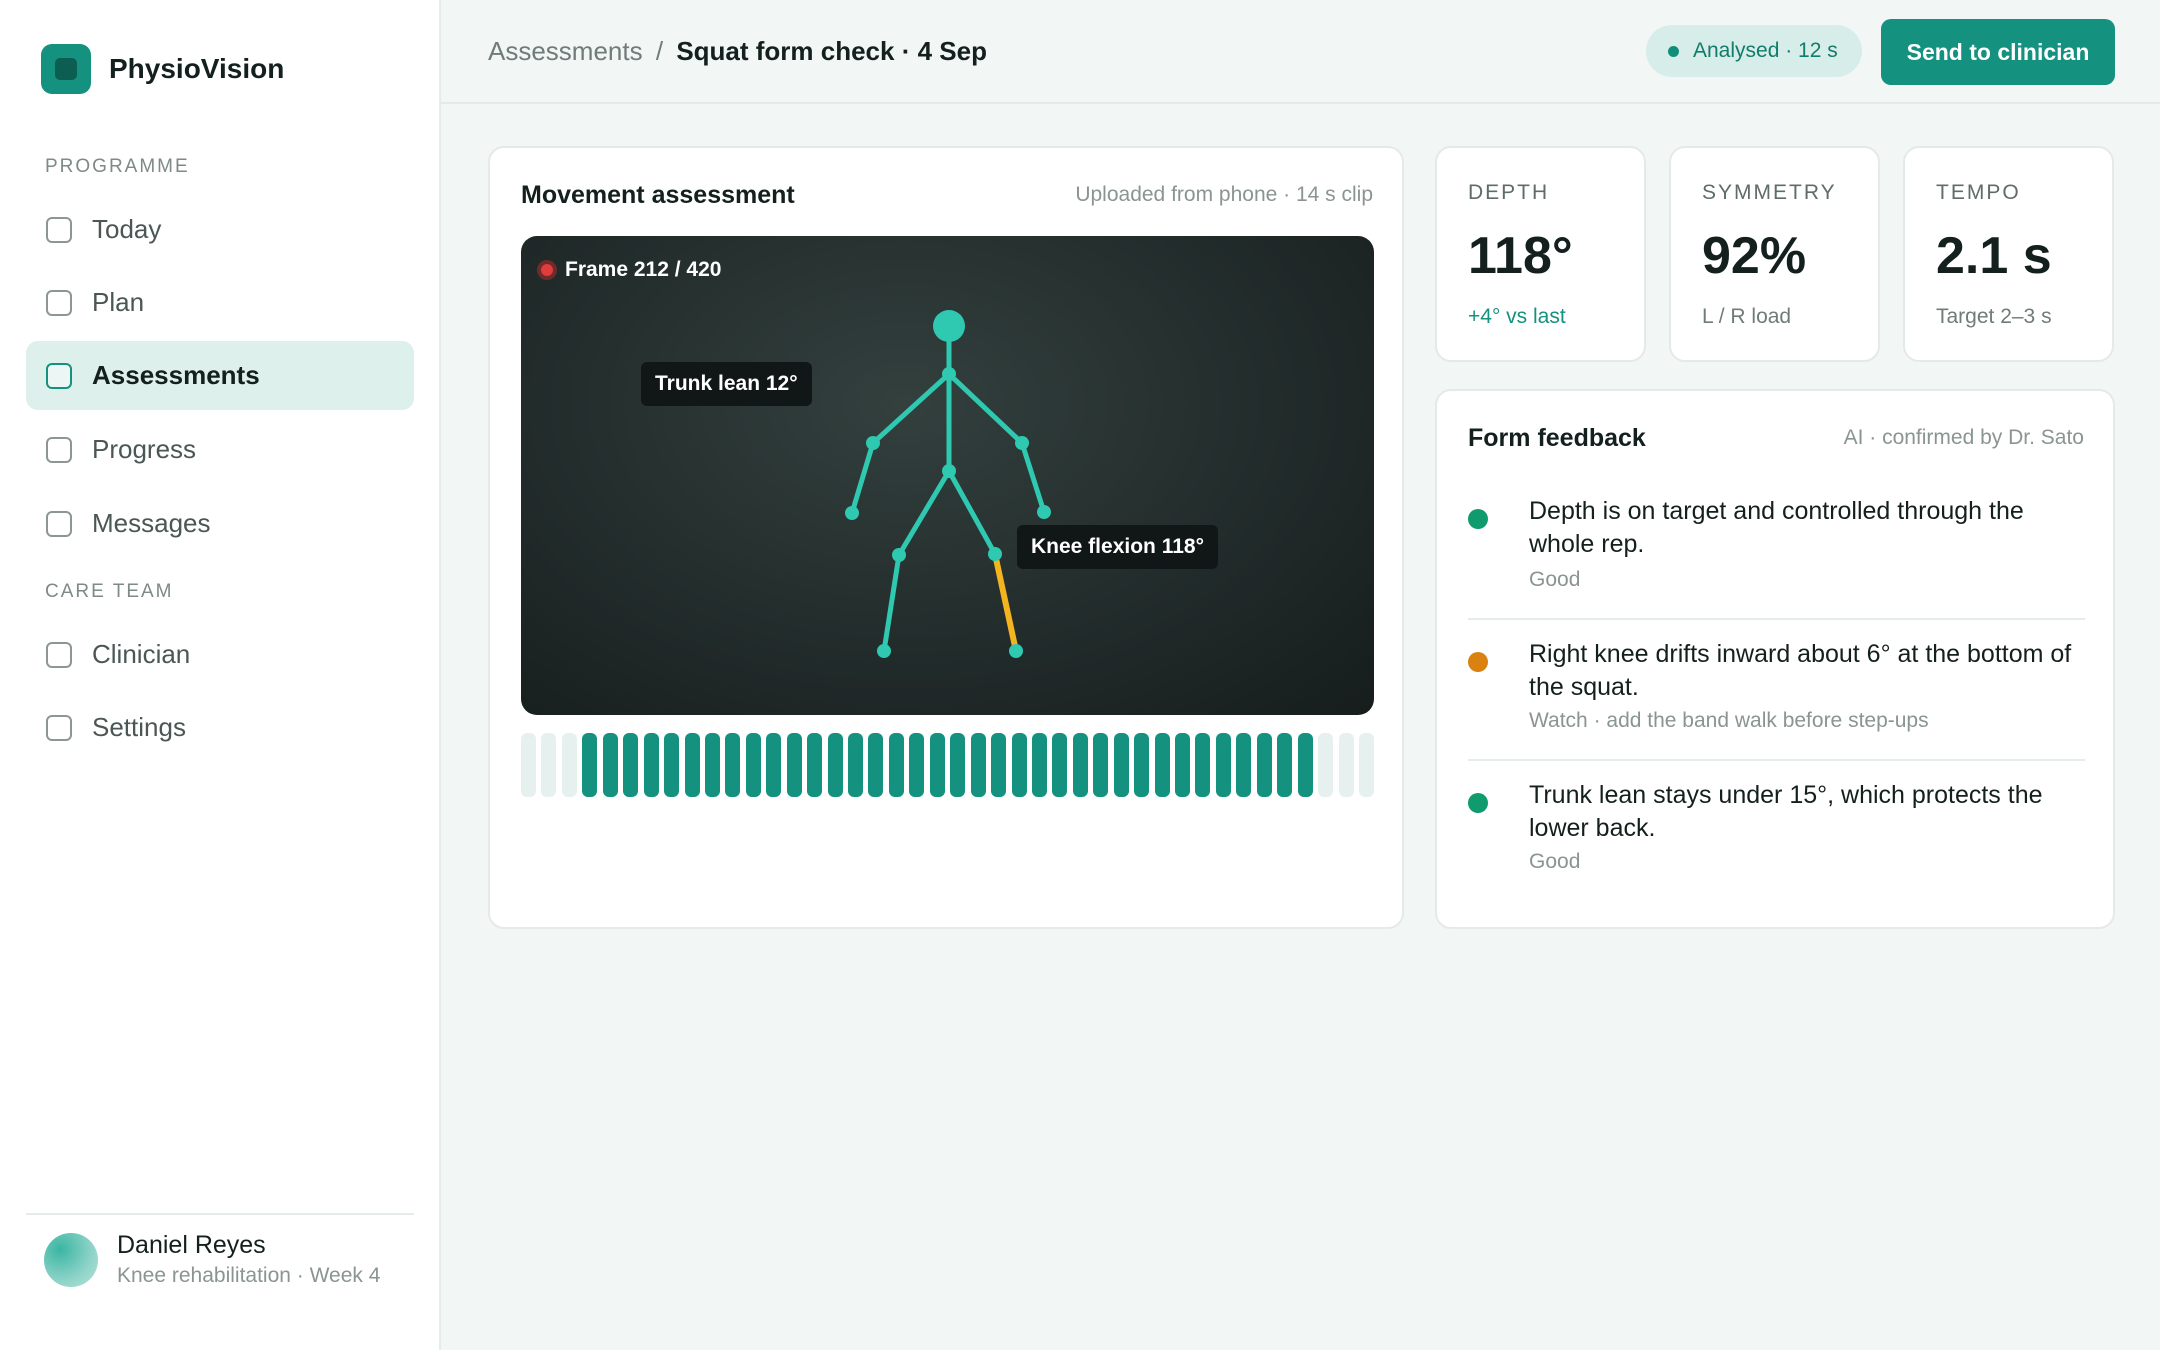 The image size is (2160, 1350). I want to click on sidebar-item-progress: Progress, so click(220, 449).